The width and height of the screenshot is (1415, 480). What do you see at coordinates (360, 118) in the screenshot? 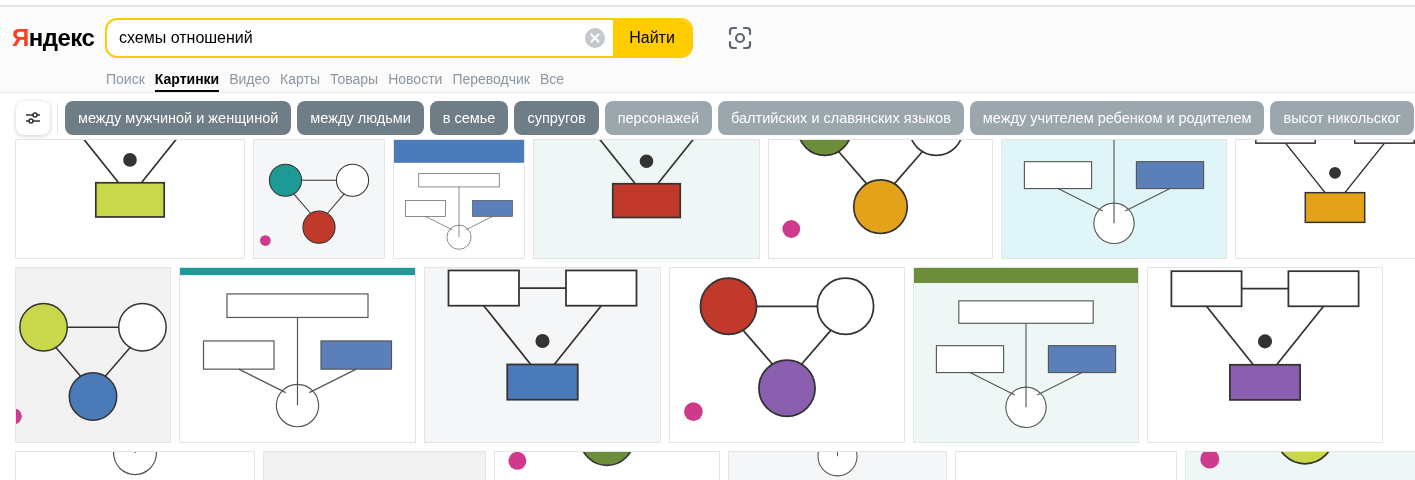
I see `suggestion-chip: между людьми` at bounding box center [360, 118].